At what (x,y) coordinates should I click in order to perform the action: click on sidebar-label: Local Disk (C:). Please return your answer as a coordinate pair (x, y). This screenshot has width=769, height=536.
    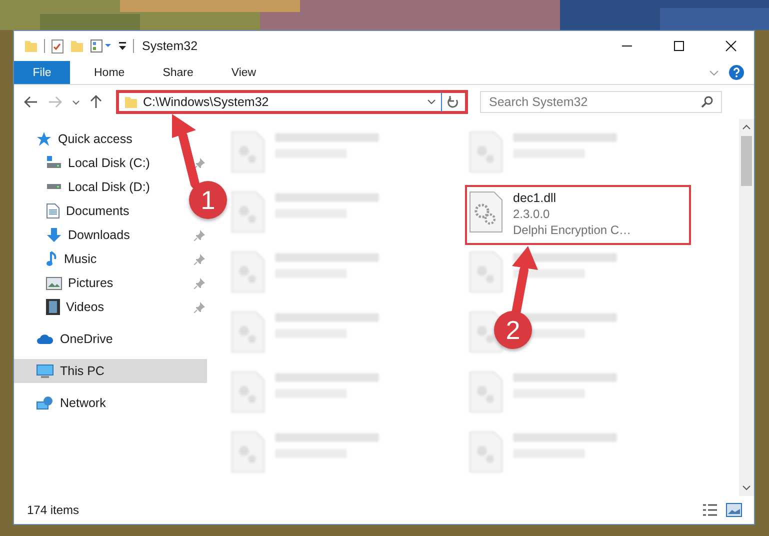
    Looking at the image, I should click on (109, 163).